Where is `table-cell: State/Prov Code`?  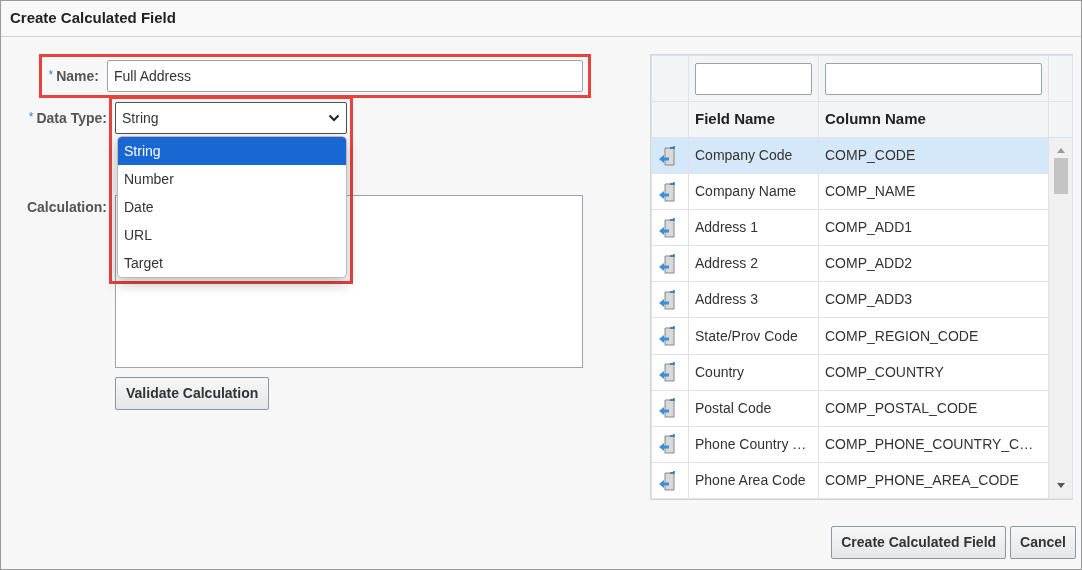
table-cell: State/Prov Code is located at coordinates (746, 335).